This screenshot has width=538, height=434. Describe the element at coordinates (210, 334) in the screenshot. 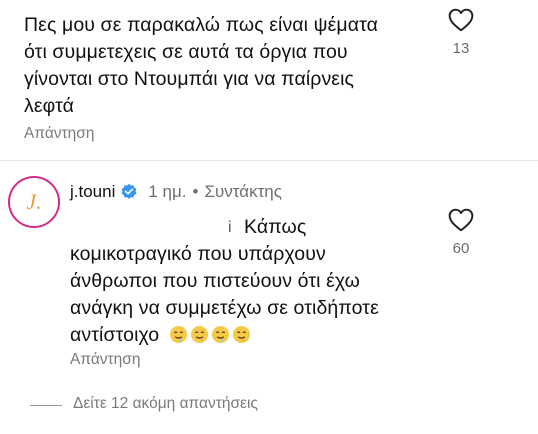

I see `emoji-row` at that location.